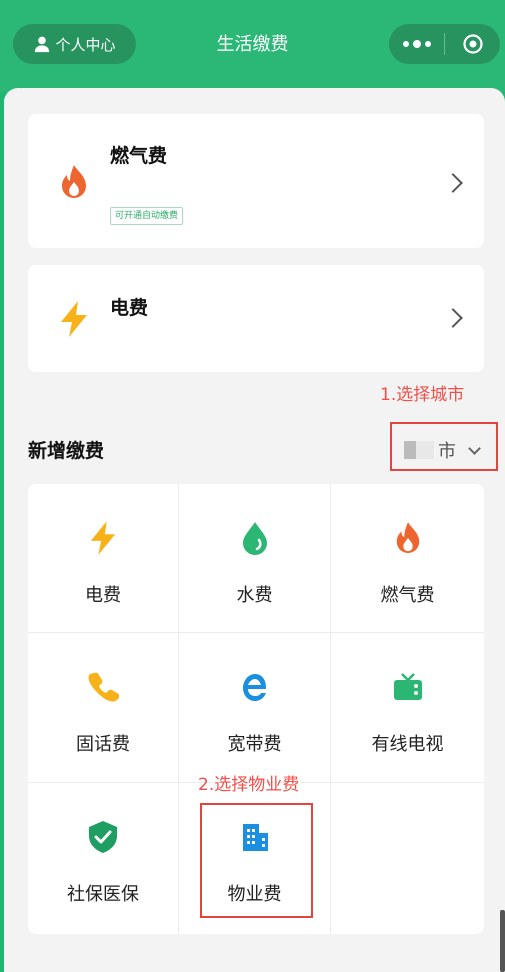 This screenshot has width=505, height=972. I want to click on bill-card-electricity: 电费, so click(256, 318).